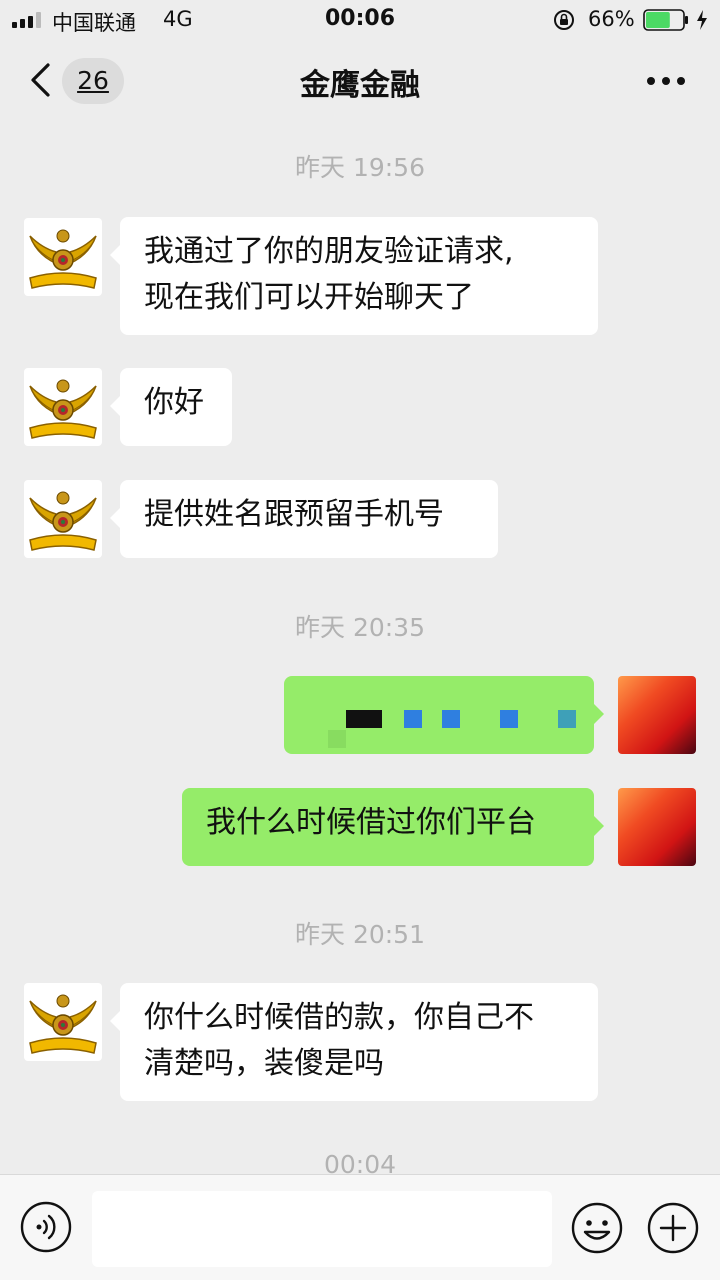  Describe the element at coordinates (564, 20) in the screenshot. I see `rotation-lock-icon` at that location.